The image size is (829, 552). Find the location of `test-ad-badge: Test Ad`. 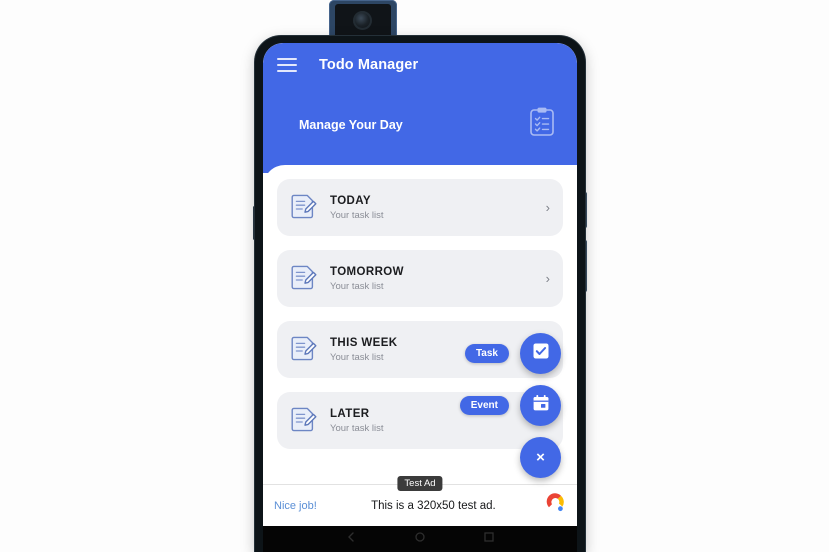

test-ad-badge: Test Ad is located at coordinates (420, 483).